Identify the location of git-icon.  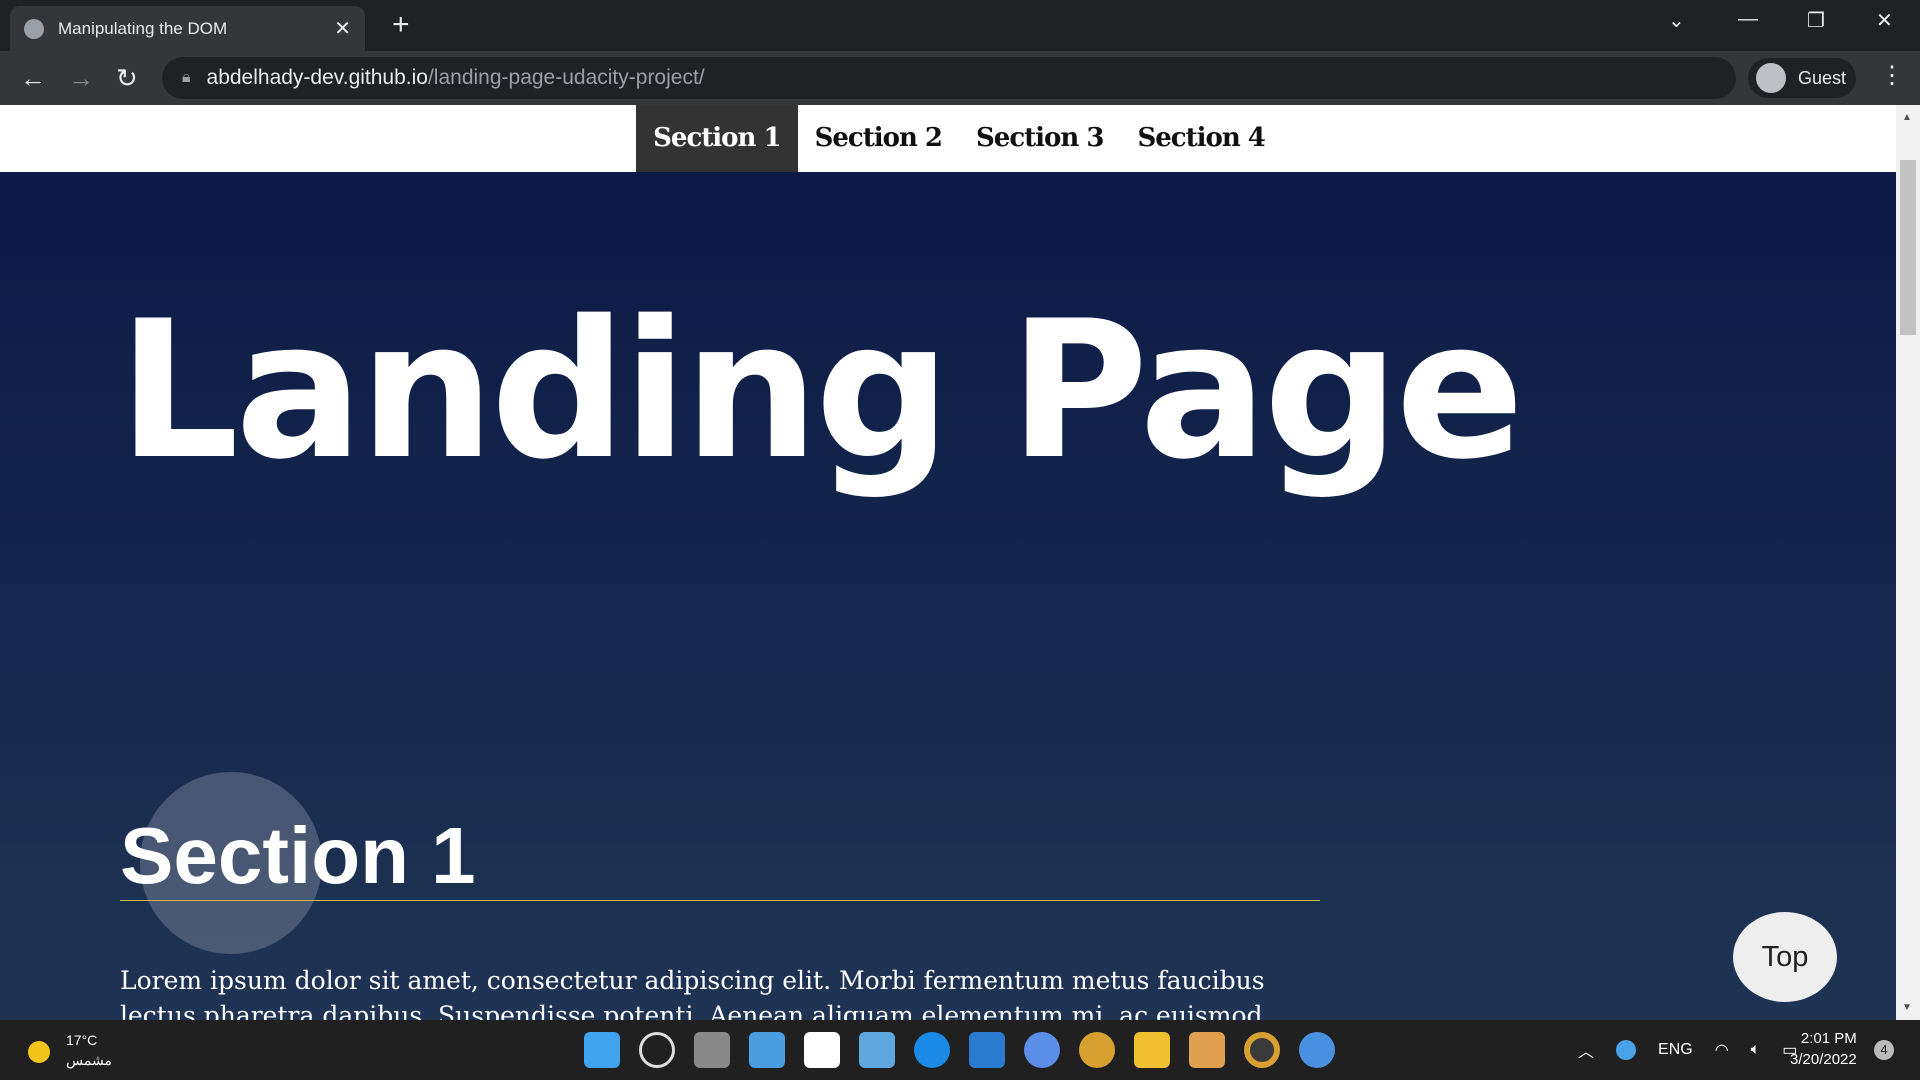
(1207, 1050).